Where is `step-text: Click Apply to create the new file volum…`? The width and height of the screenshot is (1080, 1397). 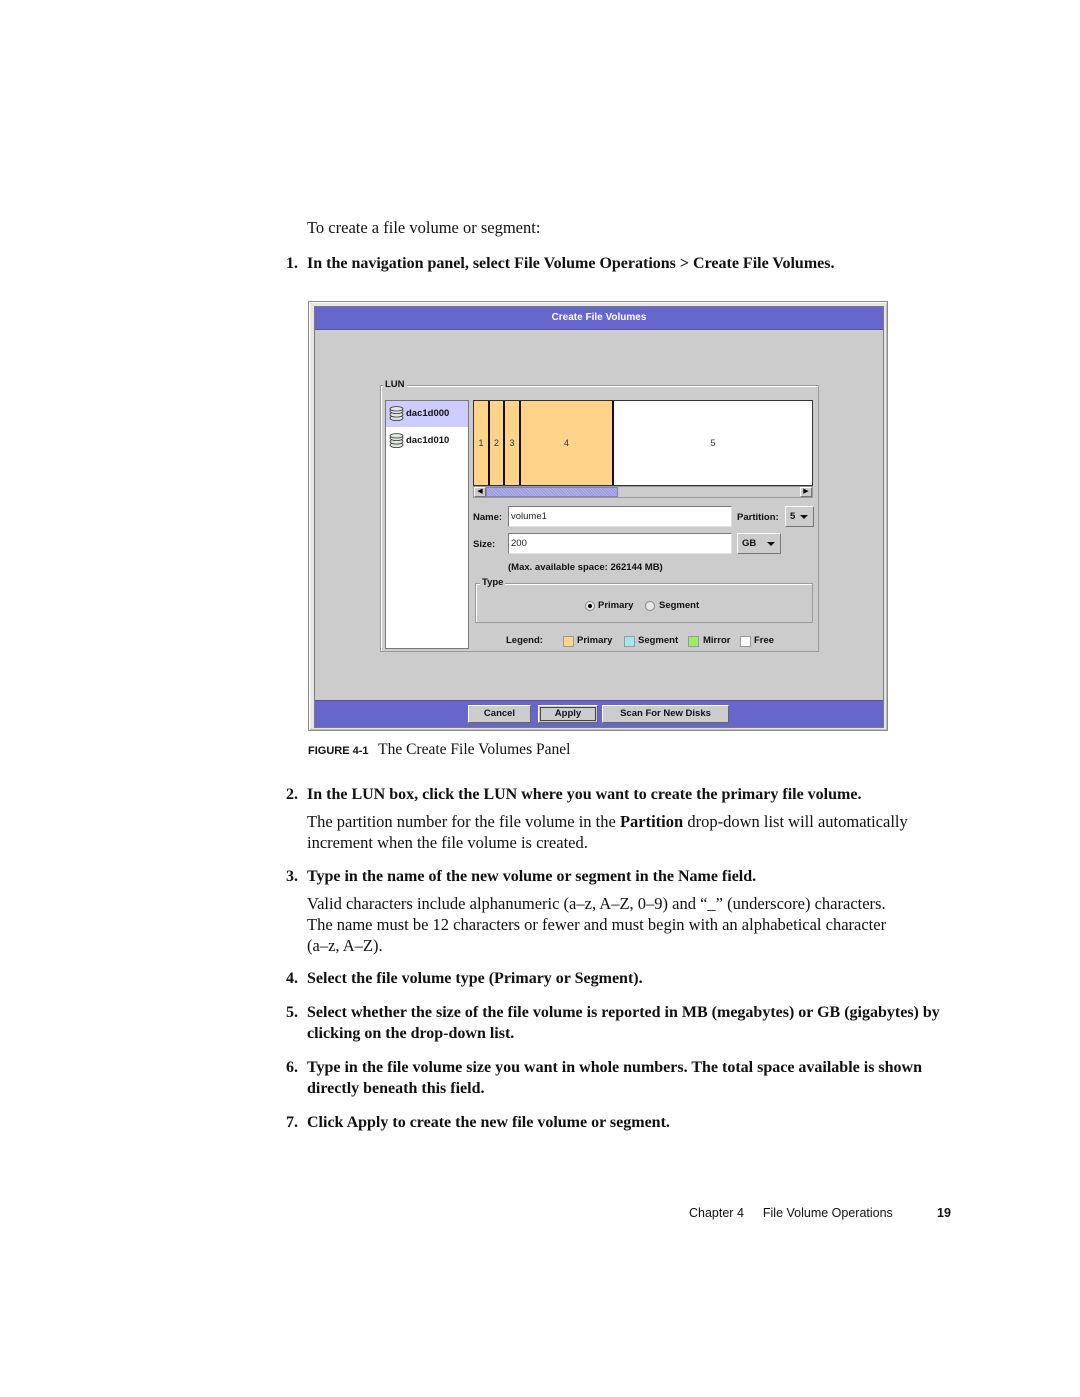 step-text: Click Apply to create the new file volum… is located at coordinates (488, 1122).